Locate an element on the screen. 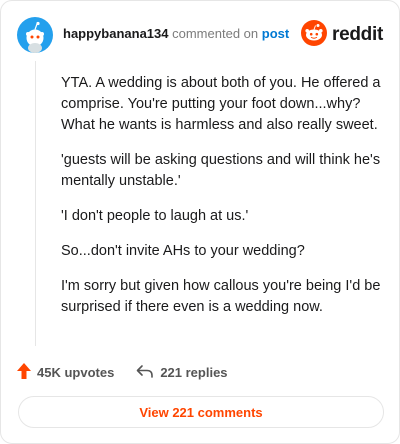 This screenshot has width=400, height=444. upvote-button: 45K upvotes is located at coordinates (66, 372).